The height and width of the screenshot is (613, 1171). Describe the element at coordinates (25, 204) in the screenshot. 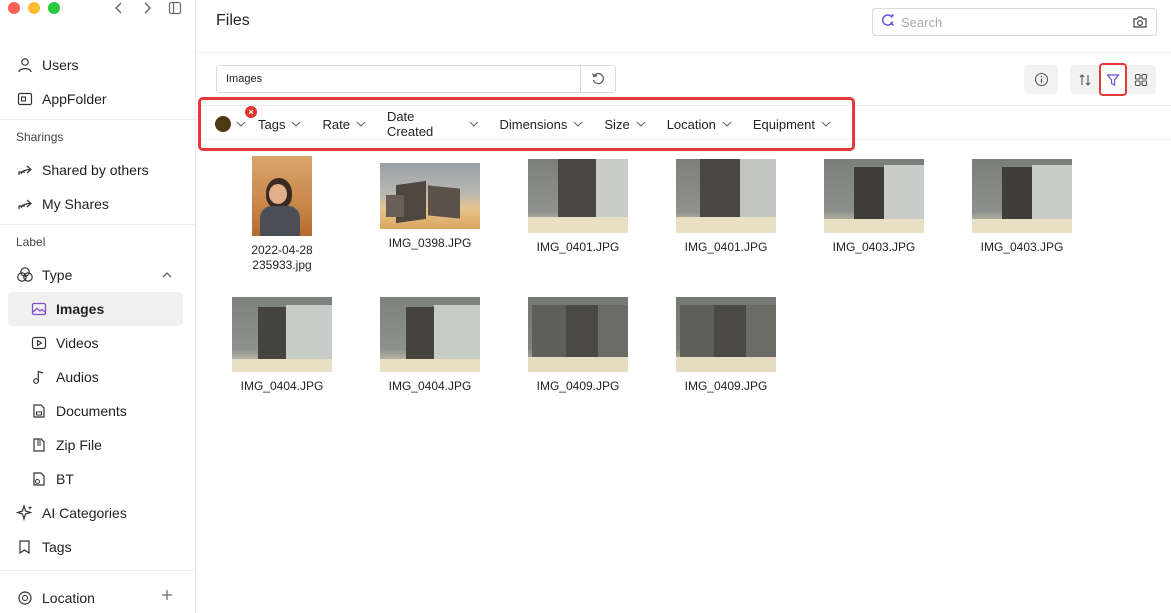

I see `share-icon` at that location.